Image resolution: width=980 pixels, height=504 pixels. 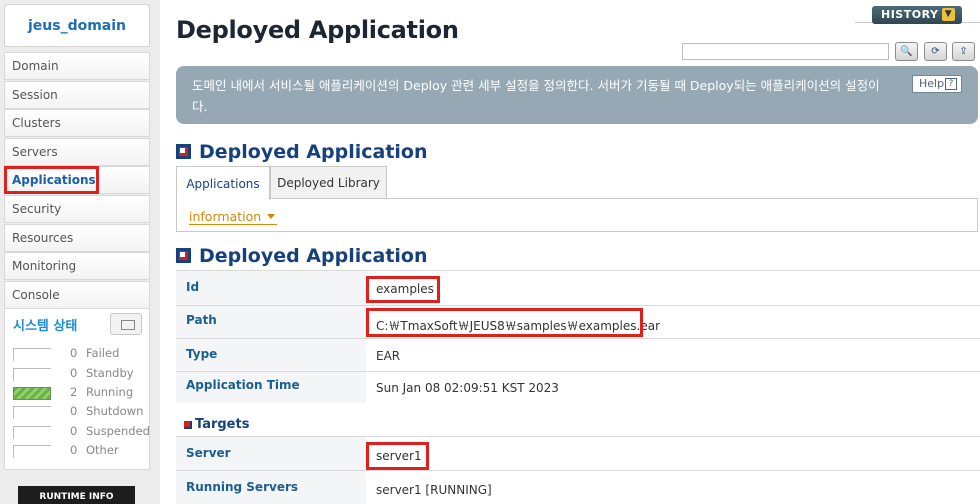 What do you see at coordinates (77, 152) in the screenshot?
I see `sidebar-item-servers: Servers` at bounding box center [77, 152].